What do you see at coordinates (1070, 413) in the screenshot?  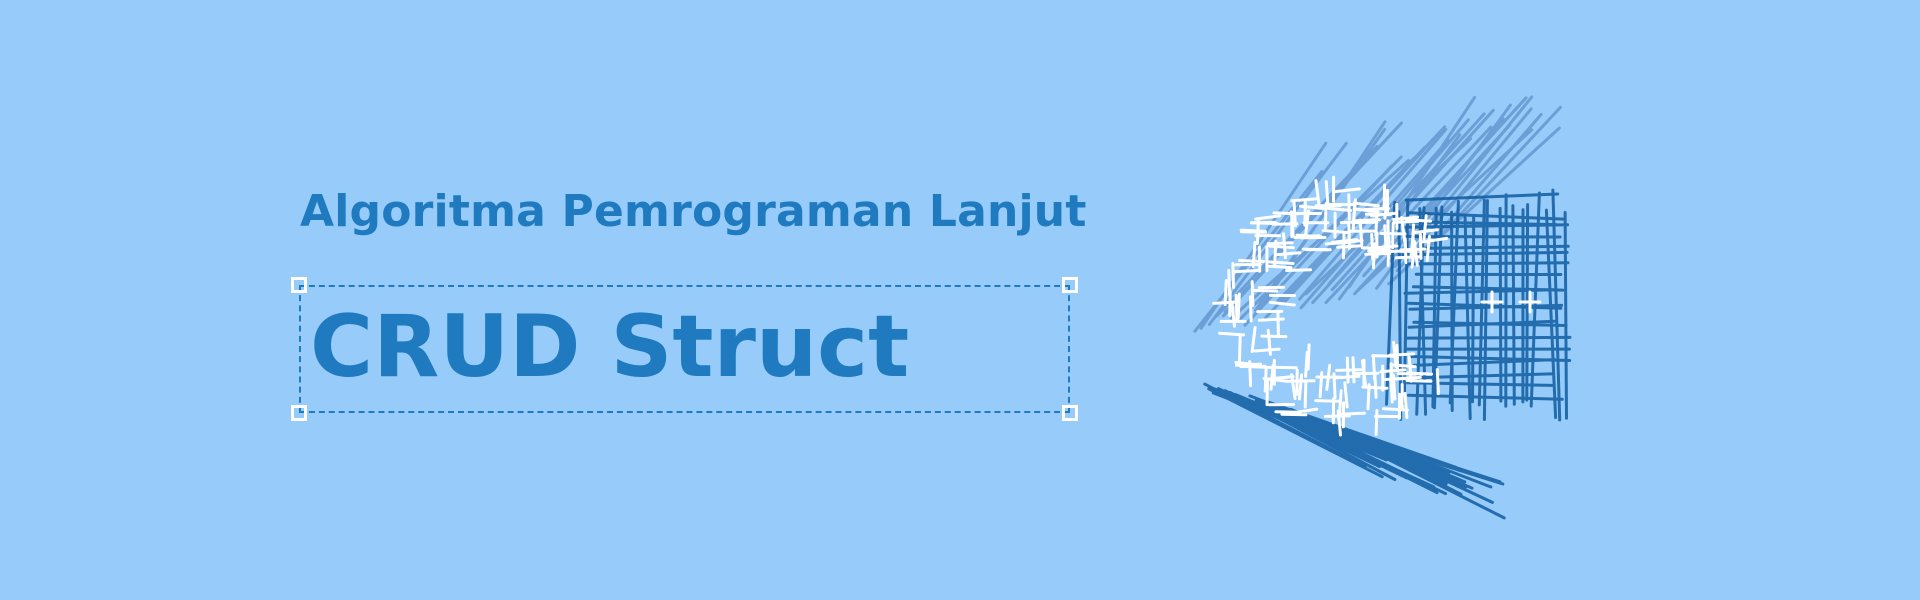 I see `resize-handle-bottom-right` at bounding box center [1070, 413].